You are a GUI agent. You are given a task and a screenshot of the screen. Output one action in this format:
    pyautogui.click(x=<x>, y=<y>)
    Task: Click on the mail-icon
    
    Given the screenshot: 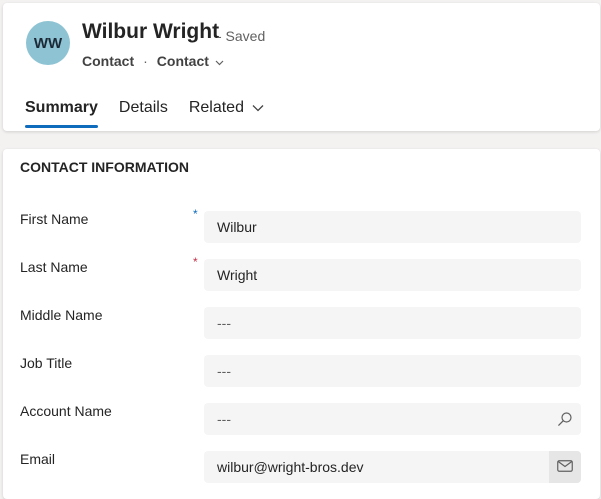 What is the action you would take?
    pyautogui.click(x=565, y=467)
    